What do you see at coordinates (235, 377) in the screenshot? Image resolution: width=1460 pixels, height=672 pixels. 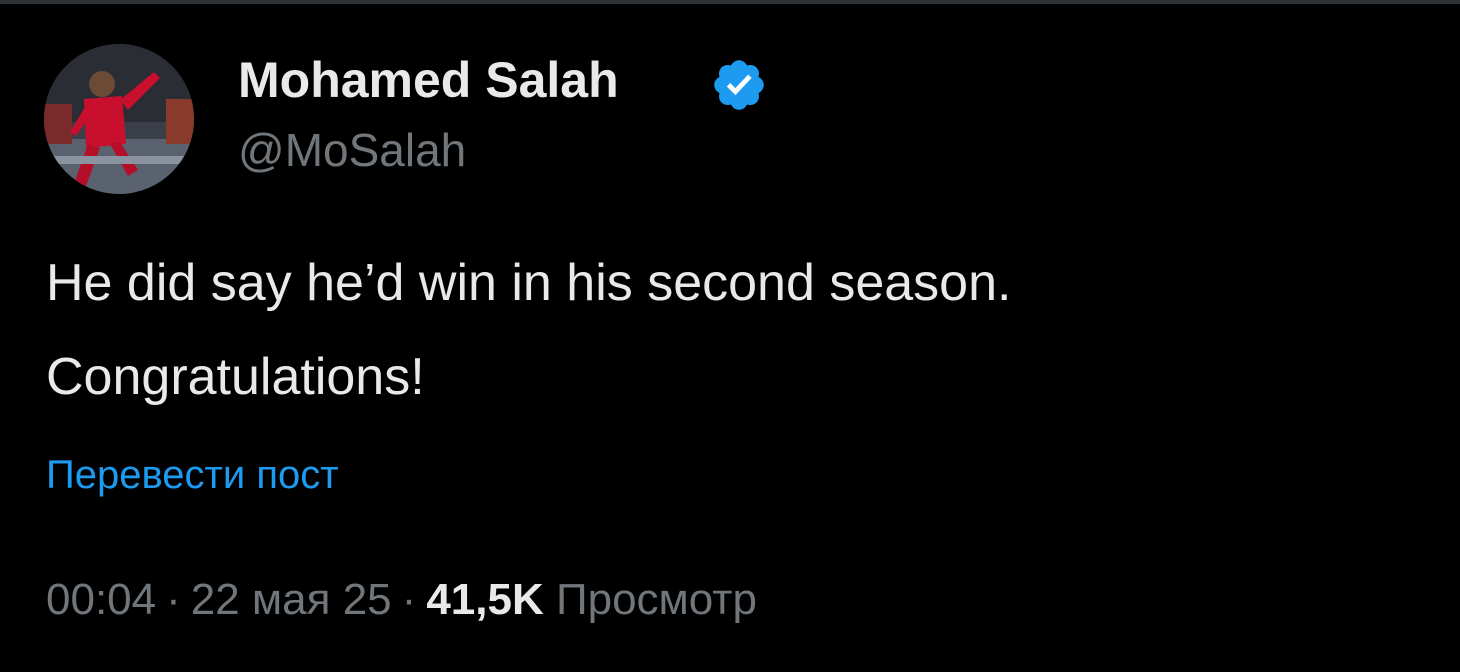 I see `post-text-line: Congratulations!` at bounding box center [235, 377].